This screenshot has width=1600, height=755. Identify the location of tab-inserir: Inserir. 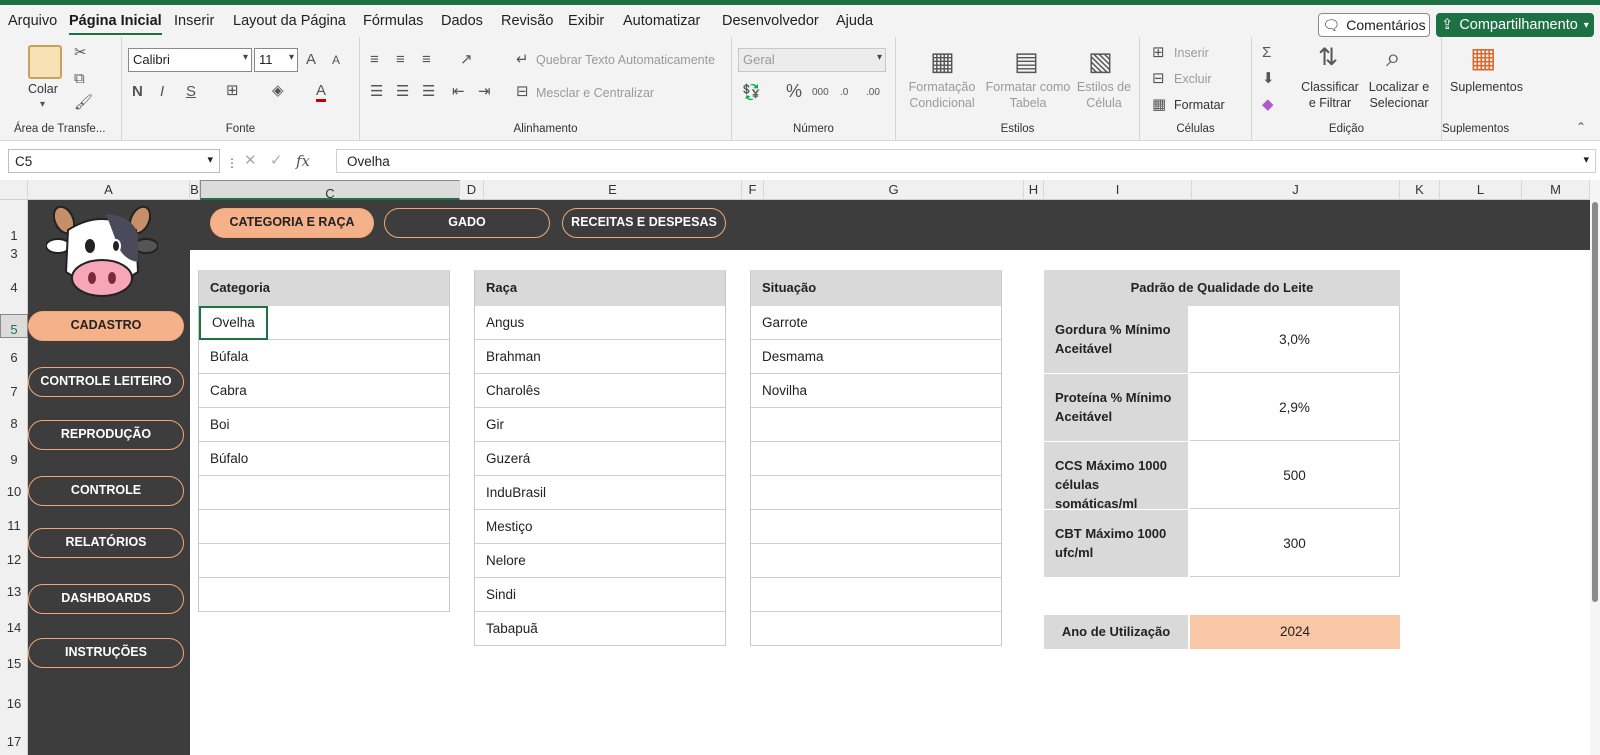
(194, 21).